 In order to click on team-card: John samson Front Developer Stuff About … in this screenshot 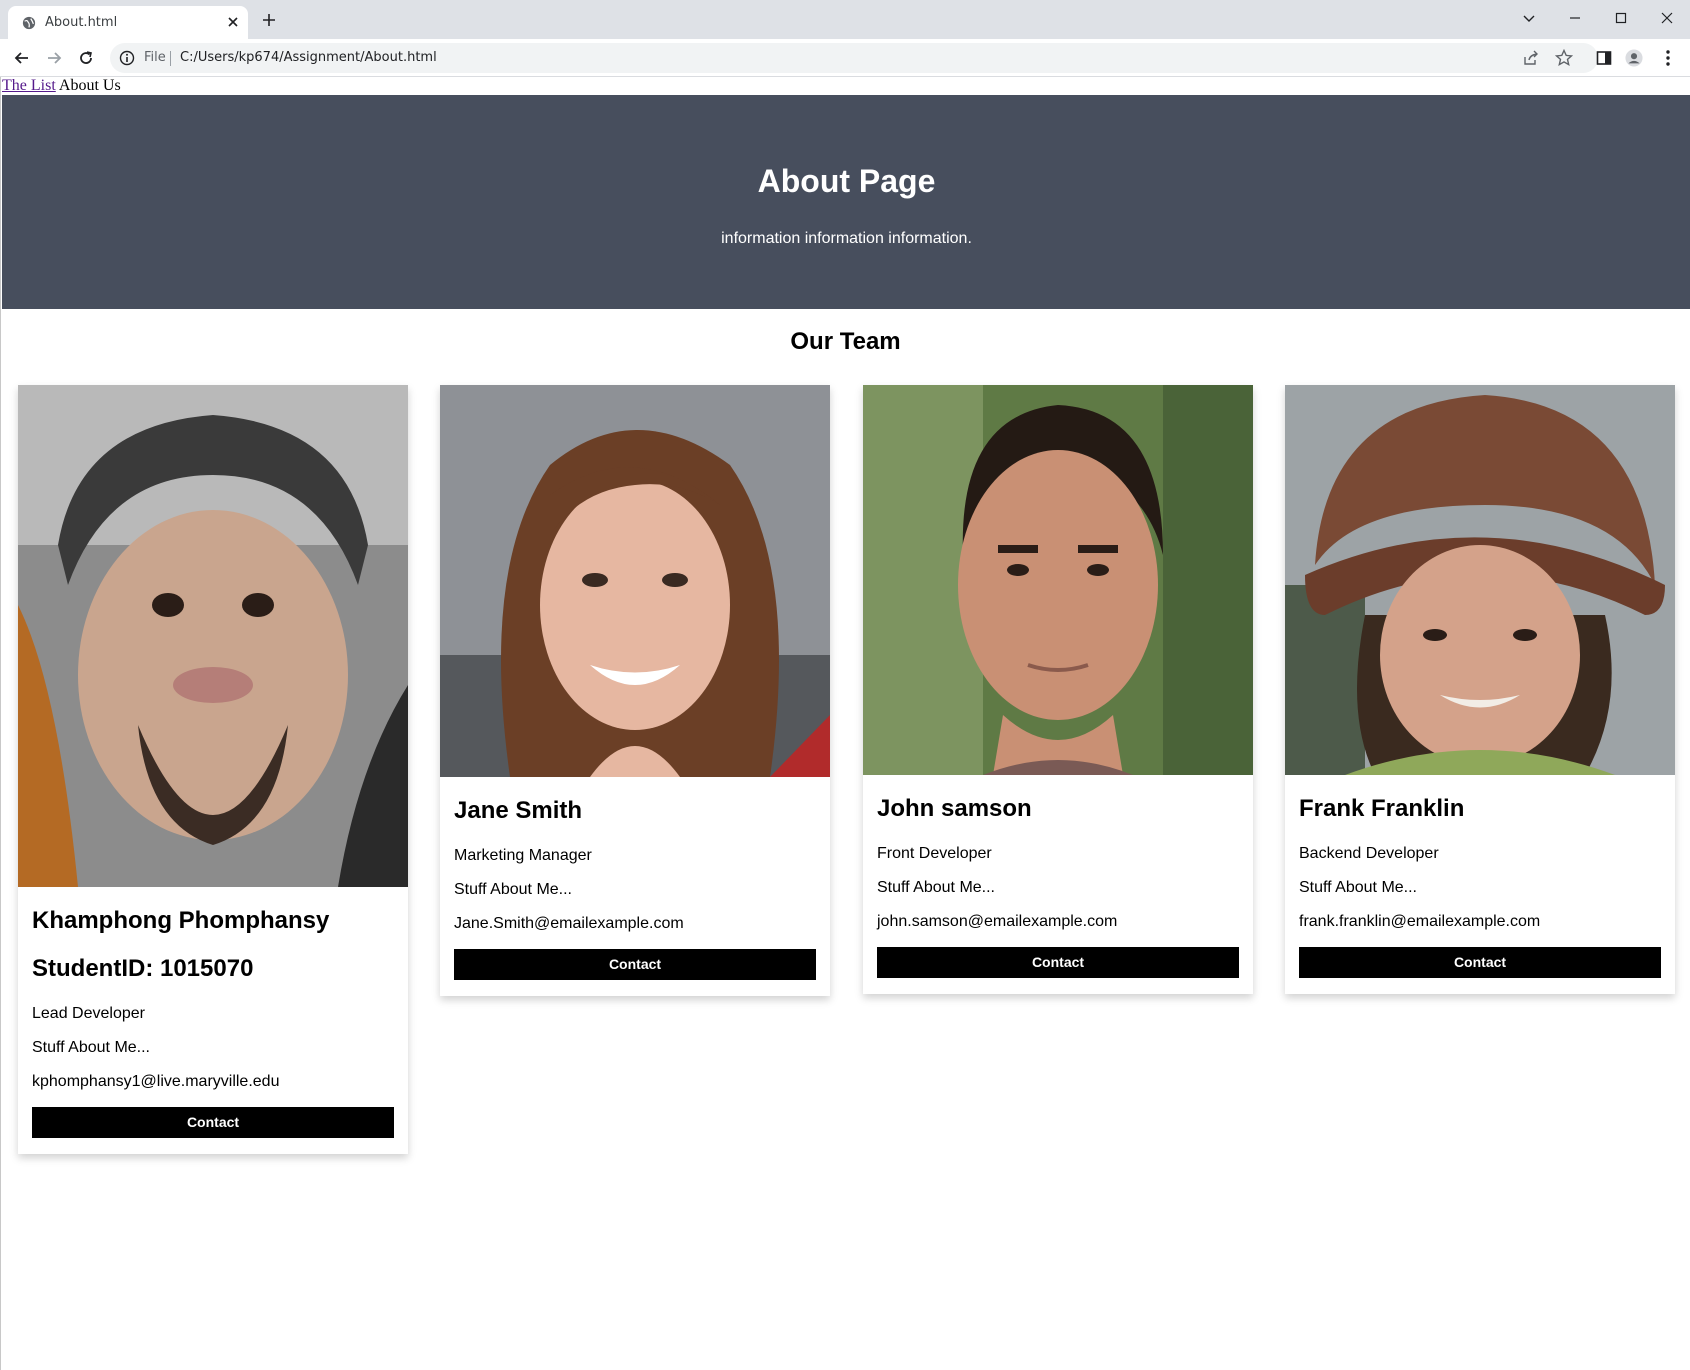, I will do `click(1058, 689)`.